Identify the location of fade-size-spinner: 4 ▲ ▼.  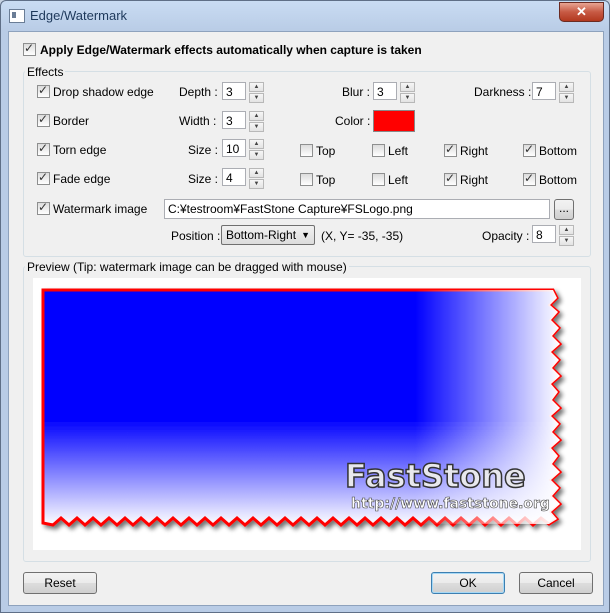
(243, 178).